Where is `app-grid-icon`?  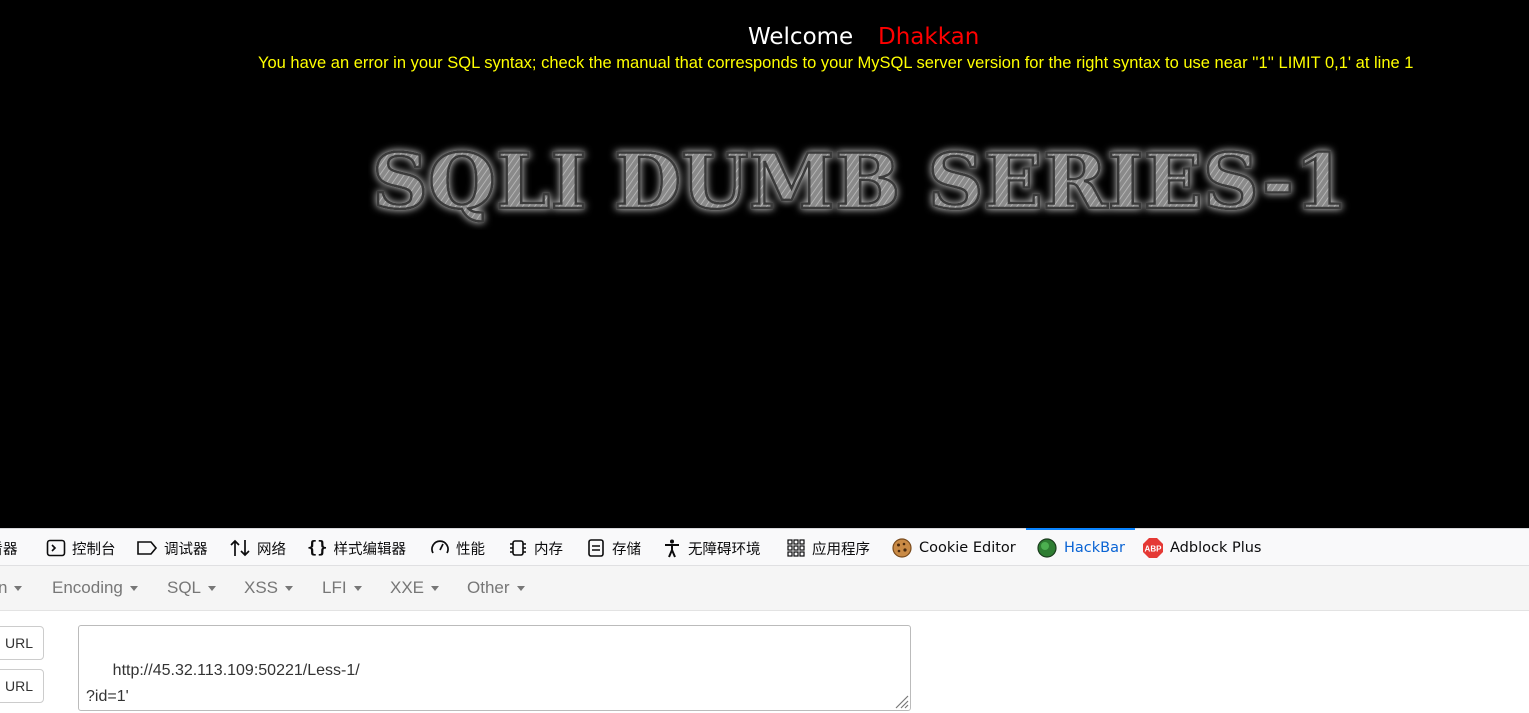 app-grid-icon is located at coordinates (796, 548).